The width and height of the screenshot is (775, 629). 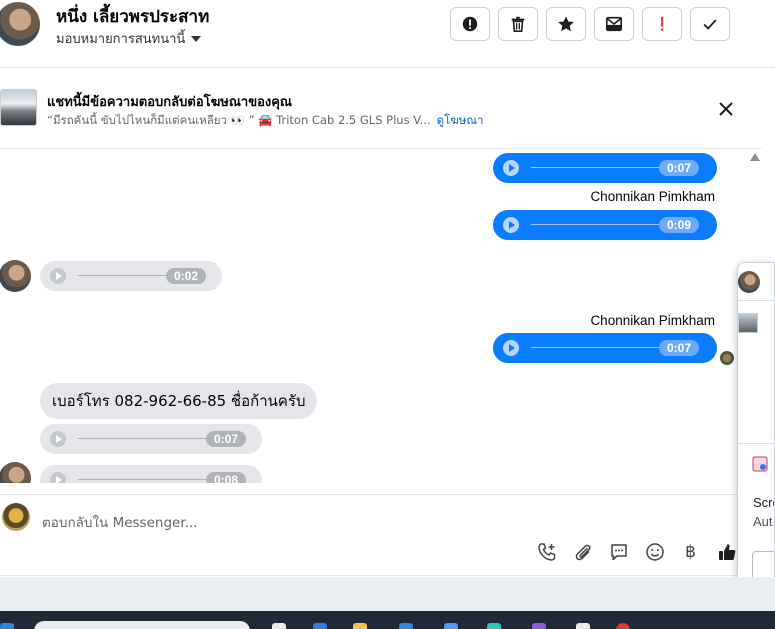 I want to click on paperclip-icon, so click(x=583, y=552).